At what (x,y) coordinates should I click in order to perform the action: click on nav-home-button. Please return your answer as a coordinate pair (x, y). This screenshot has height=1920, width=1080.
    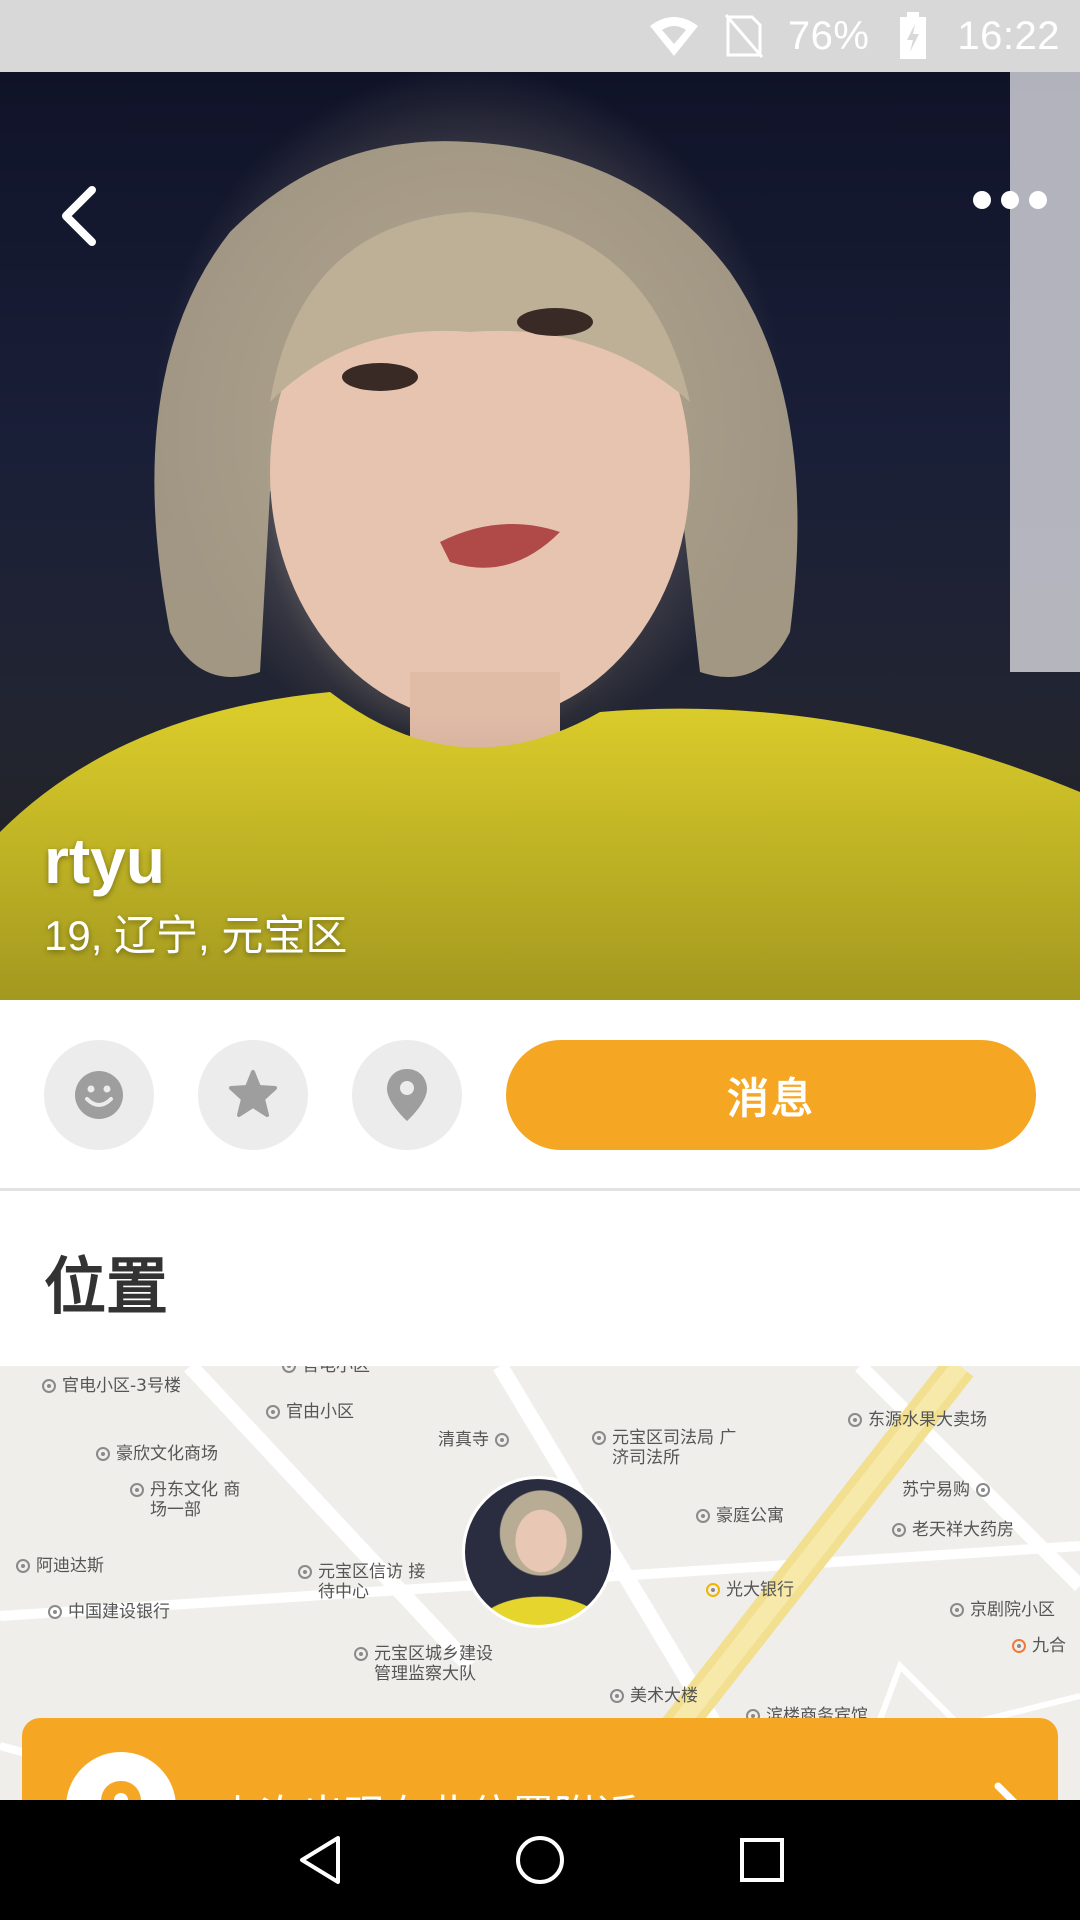
    Looking at the image, I should click on (540, 1860).